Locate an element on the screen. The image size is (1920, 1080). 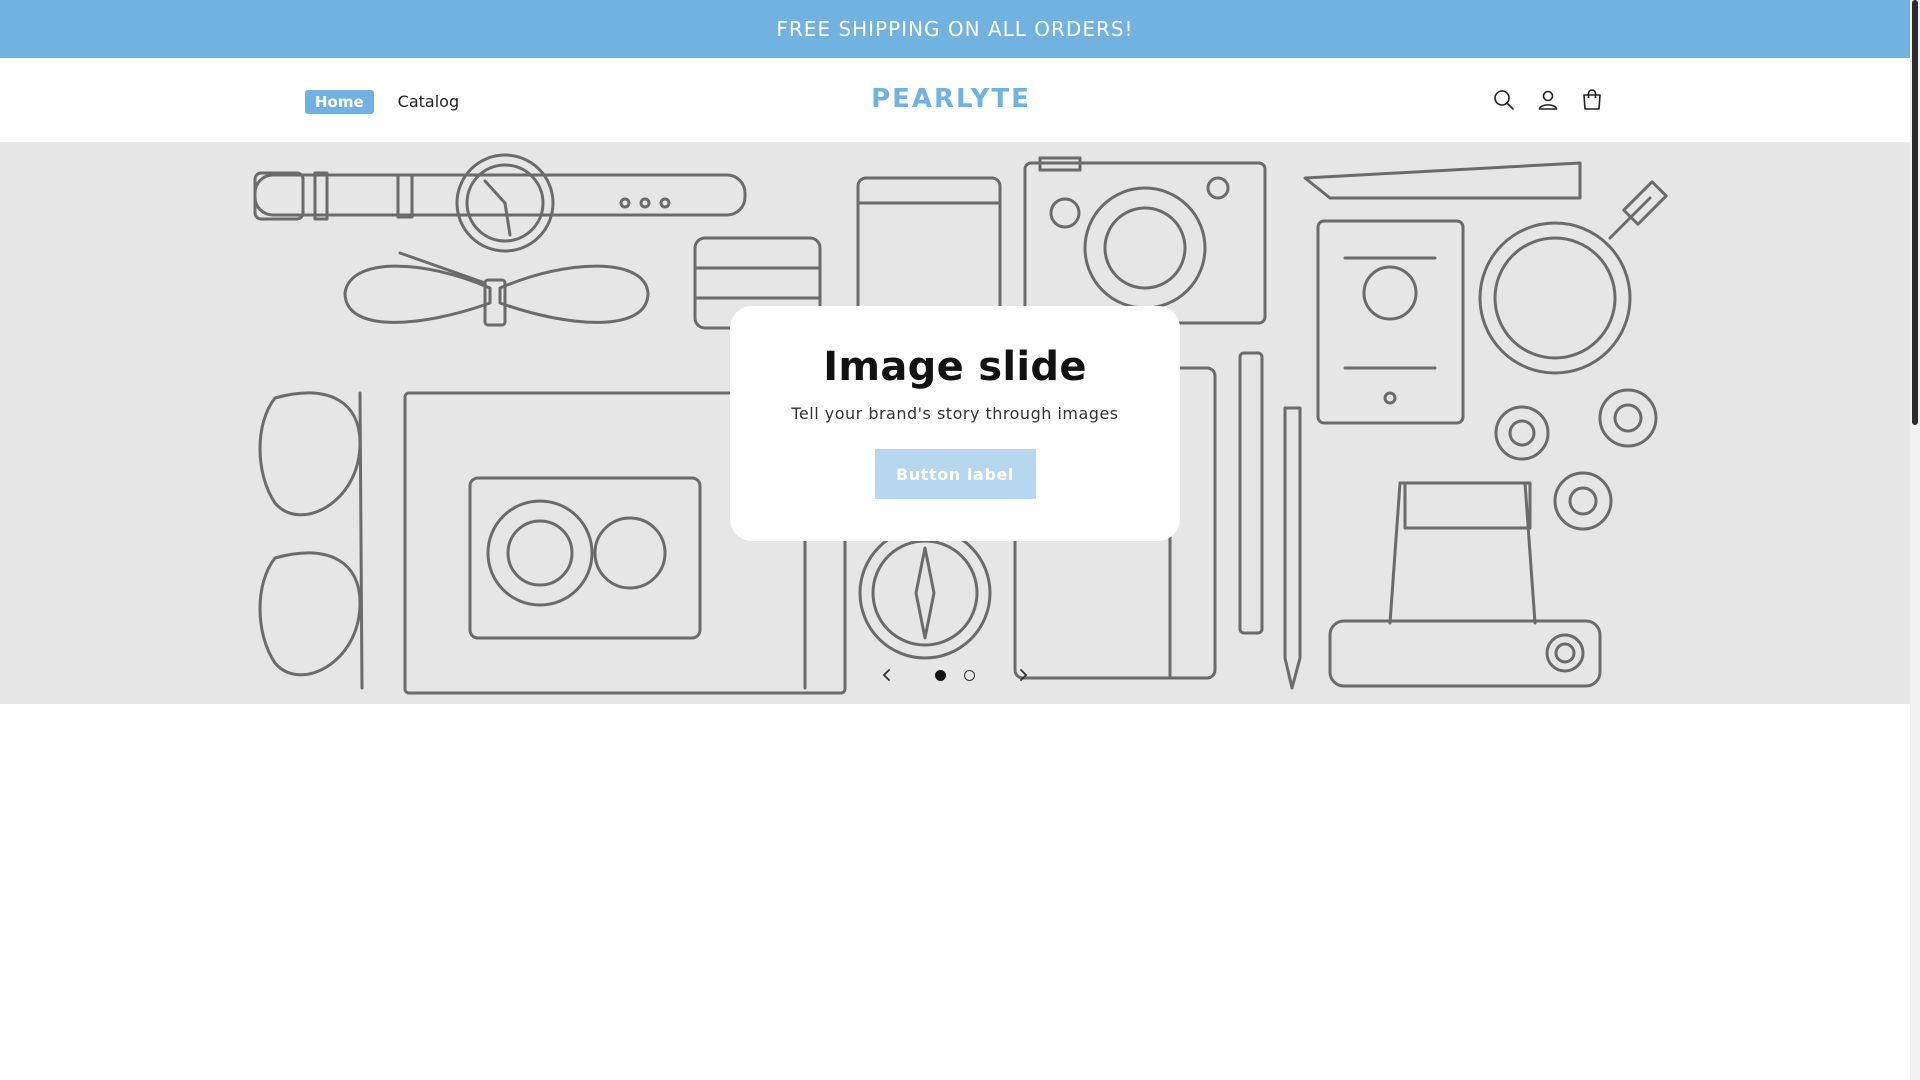
chevron-right-icon is located at coordinates (1024, 675).